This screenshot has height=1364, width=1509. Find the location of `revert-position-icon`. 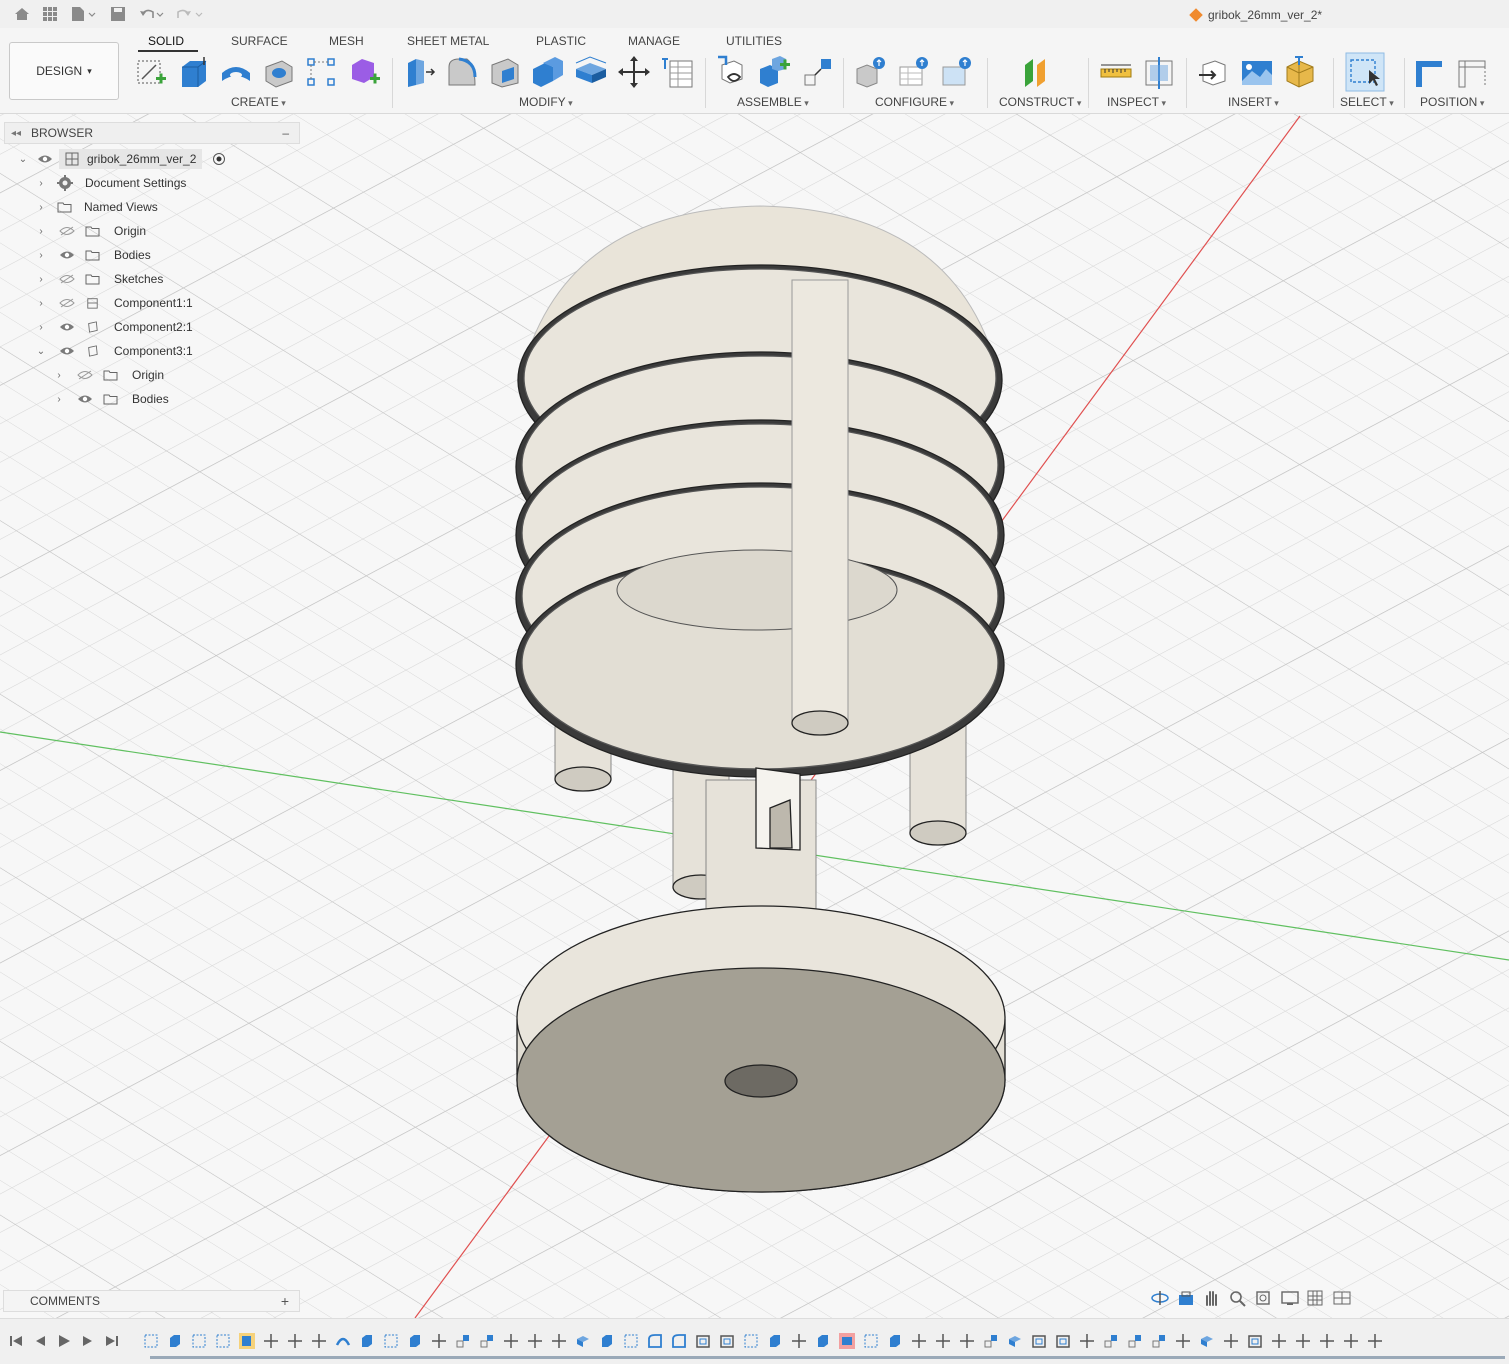

revert-position-icon is located at coordinates (1474, 72).